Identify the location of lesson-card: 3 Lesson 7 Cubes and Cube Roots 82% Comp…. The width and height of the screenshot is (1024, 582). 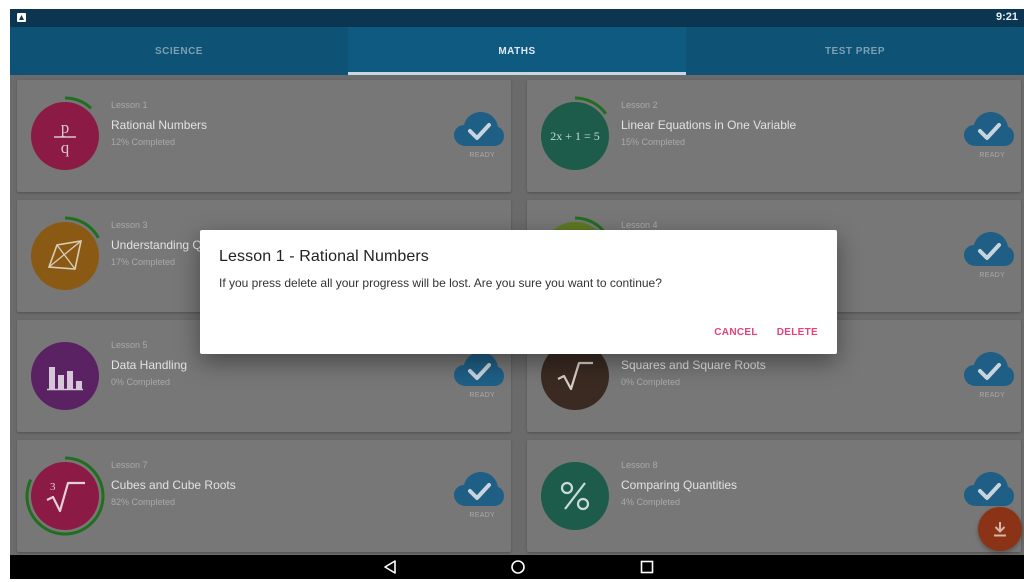
(264, 496).